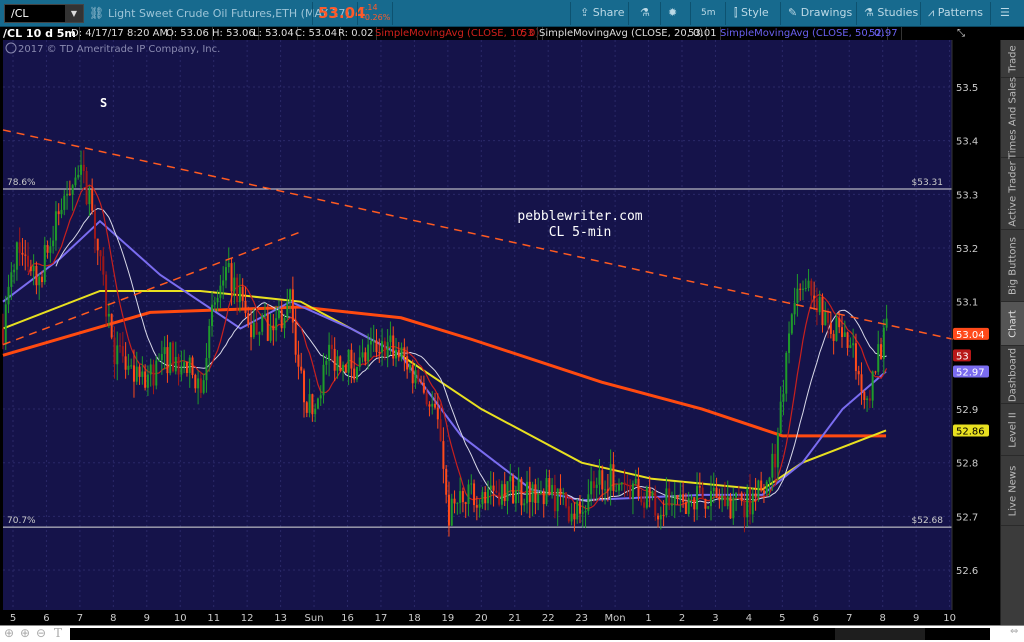  I want to click on scrollbar-thumb, so click(880, 634).